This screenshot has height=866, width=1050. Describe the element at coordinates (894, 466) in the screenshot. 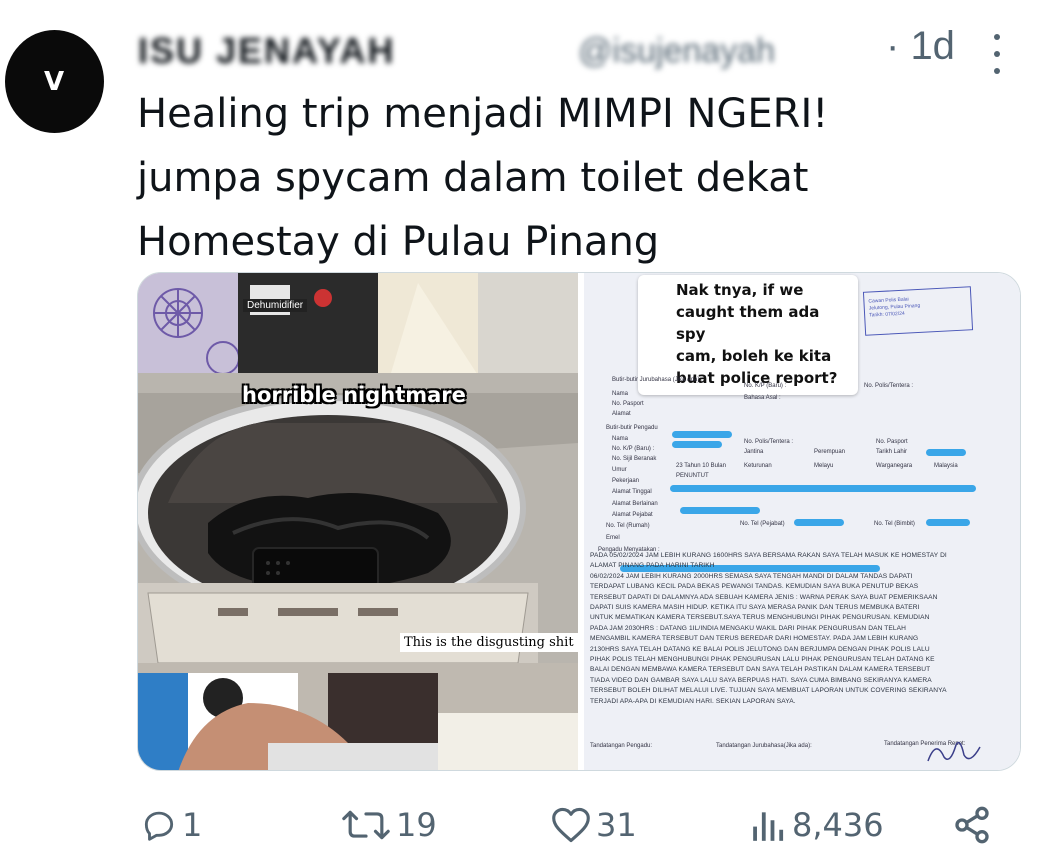

I see `form-label: Warganegara` at that location.